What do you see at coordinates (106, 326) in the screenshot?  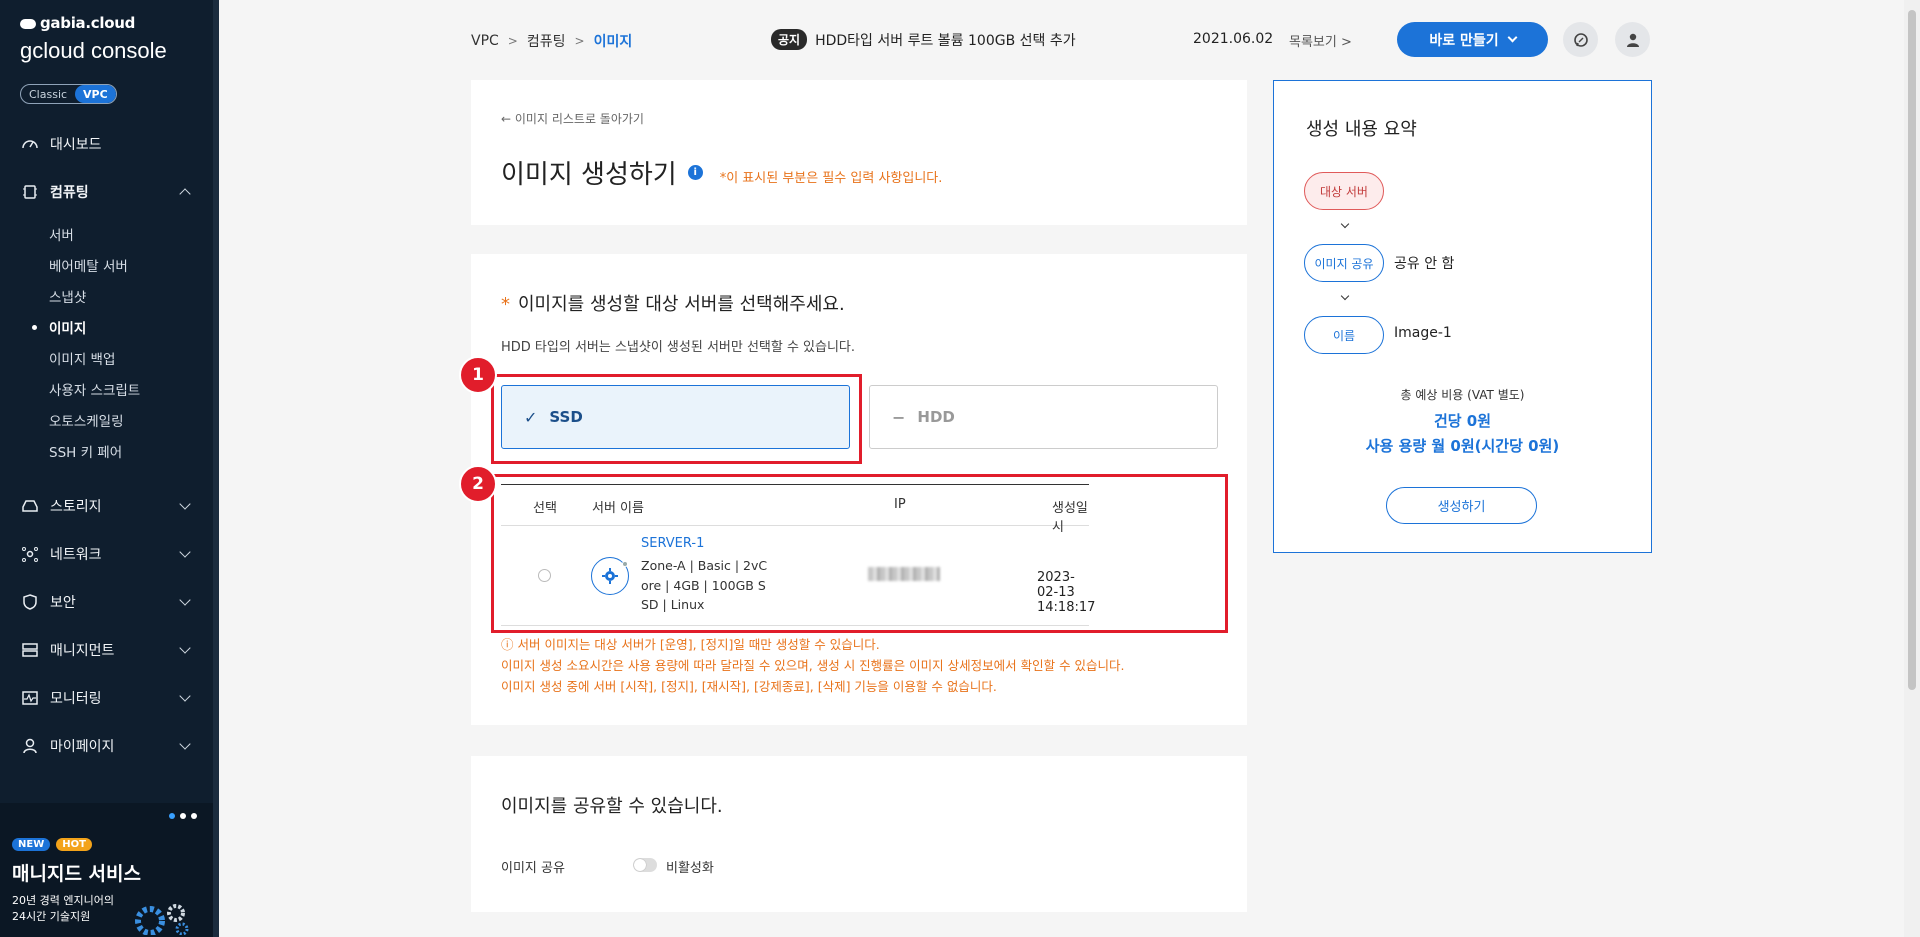 I see `sidebar-sub-image: 이미지` at bounding box center [106, 326].